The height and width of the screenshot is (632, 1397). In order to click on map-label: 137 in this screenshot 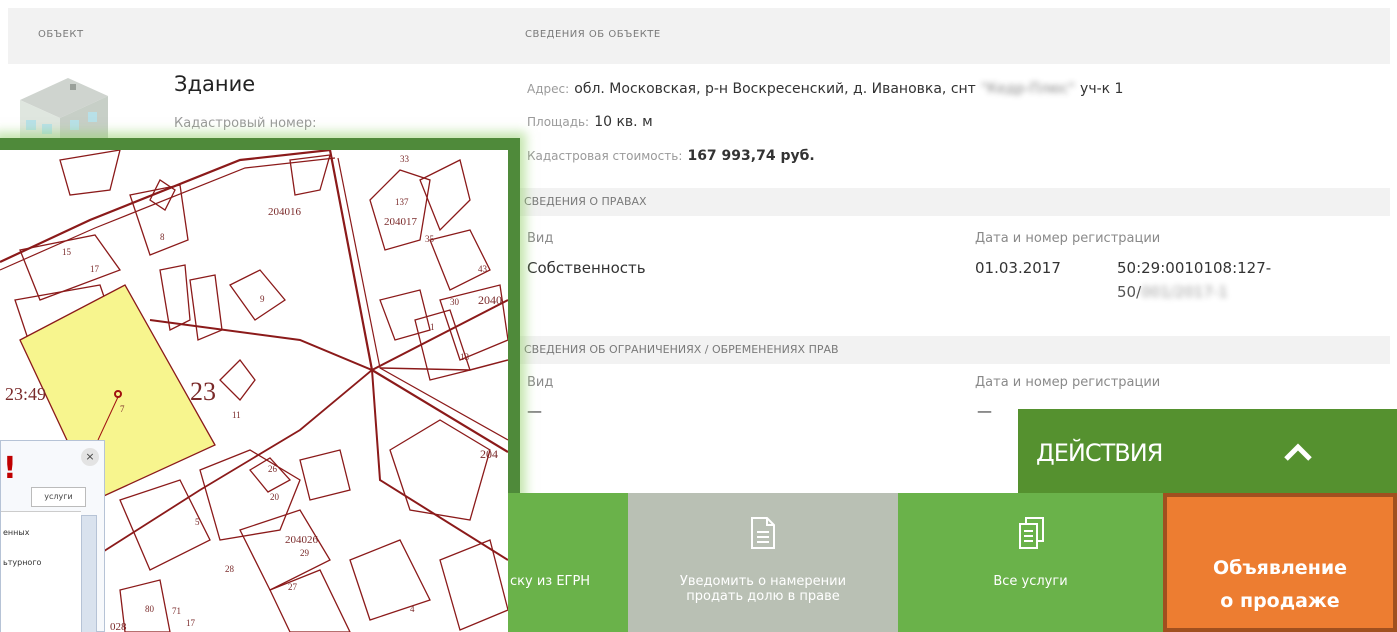, I will do `click(402, 202)`.